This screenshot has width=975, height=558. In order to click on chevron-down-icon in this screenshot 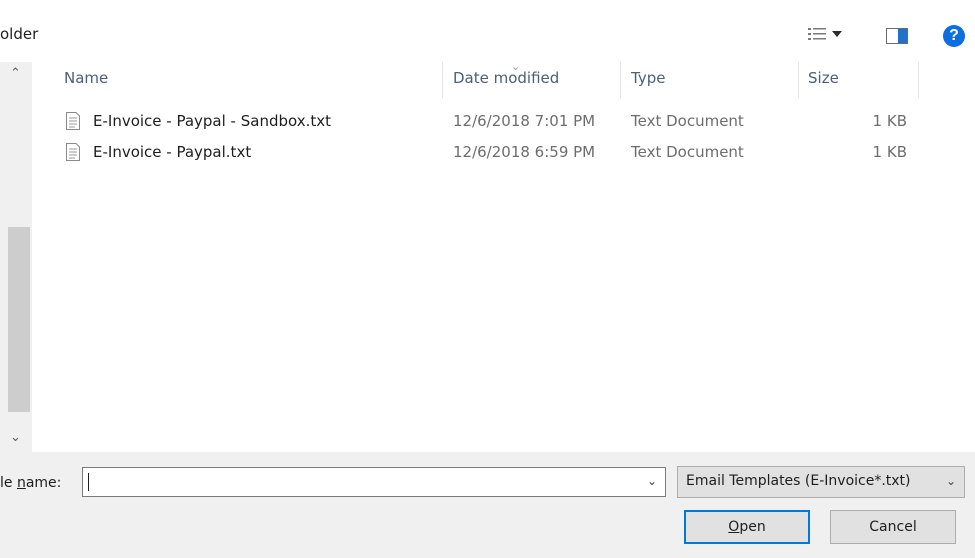, I will do `click(837, 34)`.